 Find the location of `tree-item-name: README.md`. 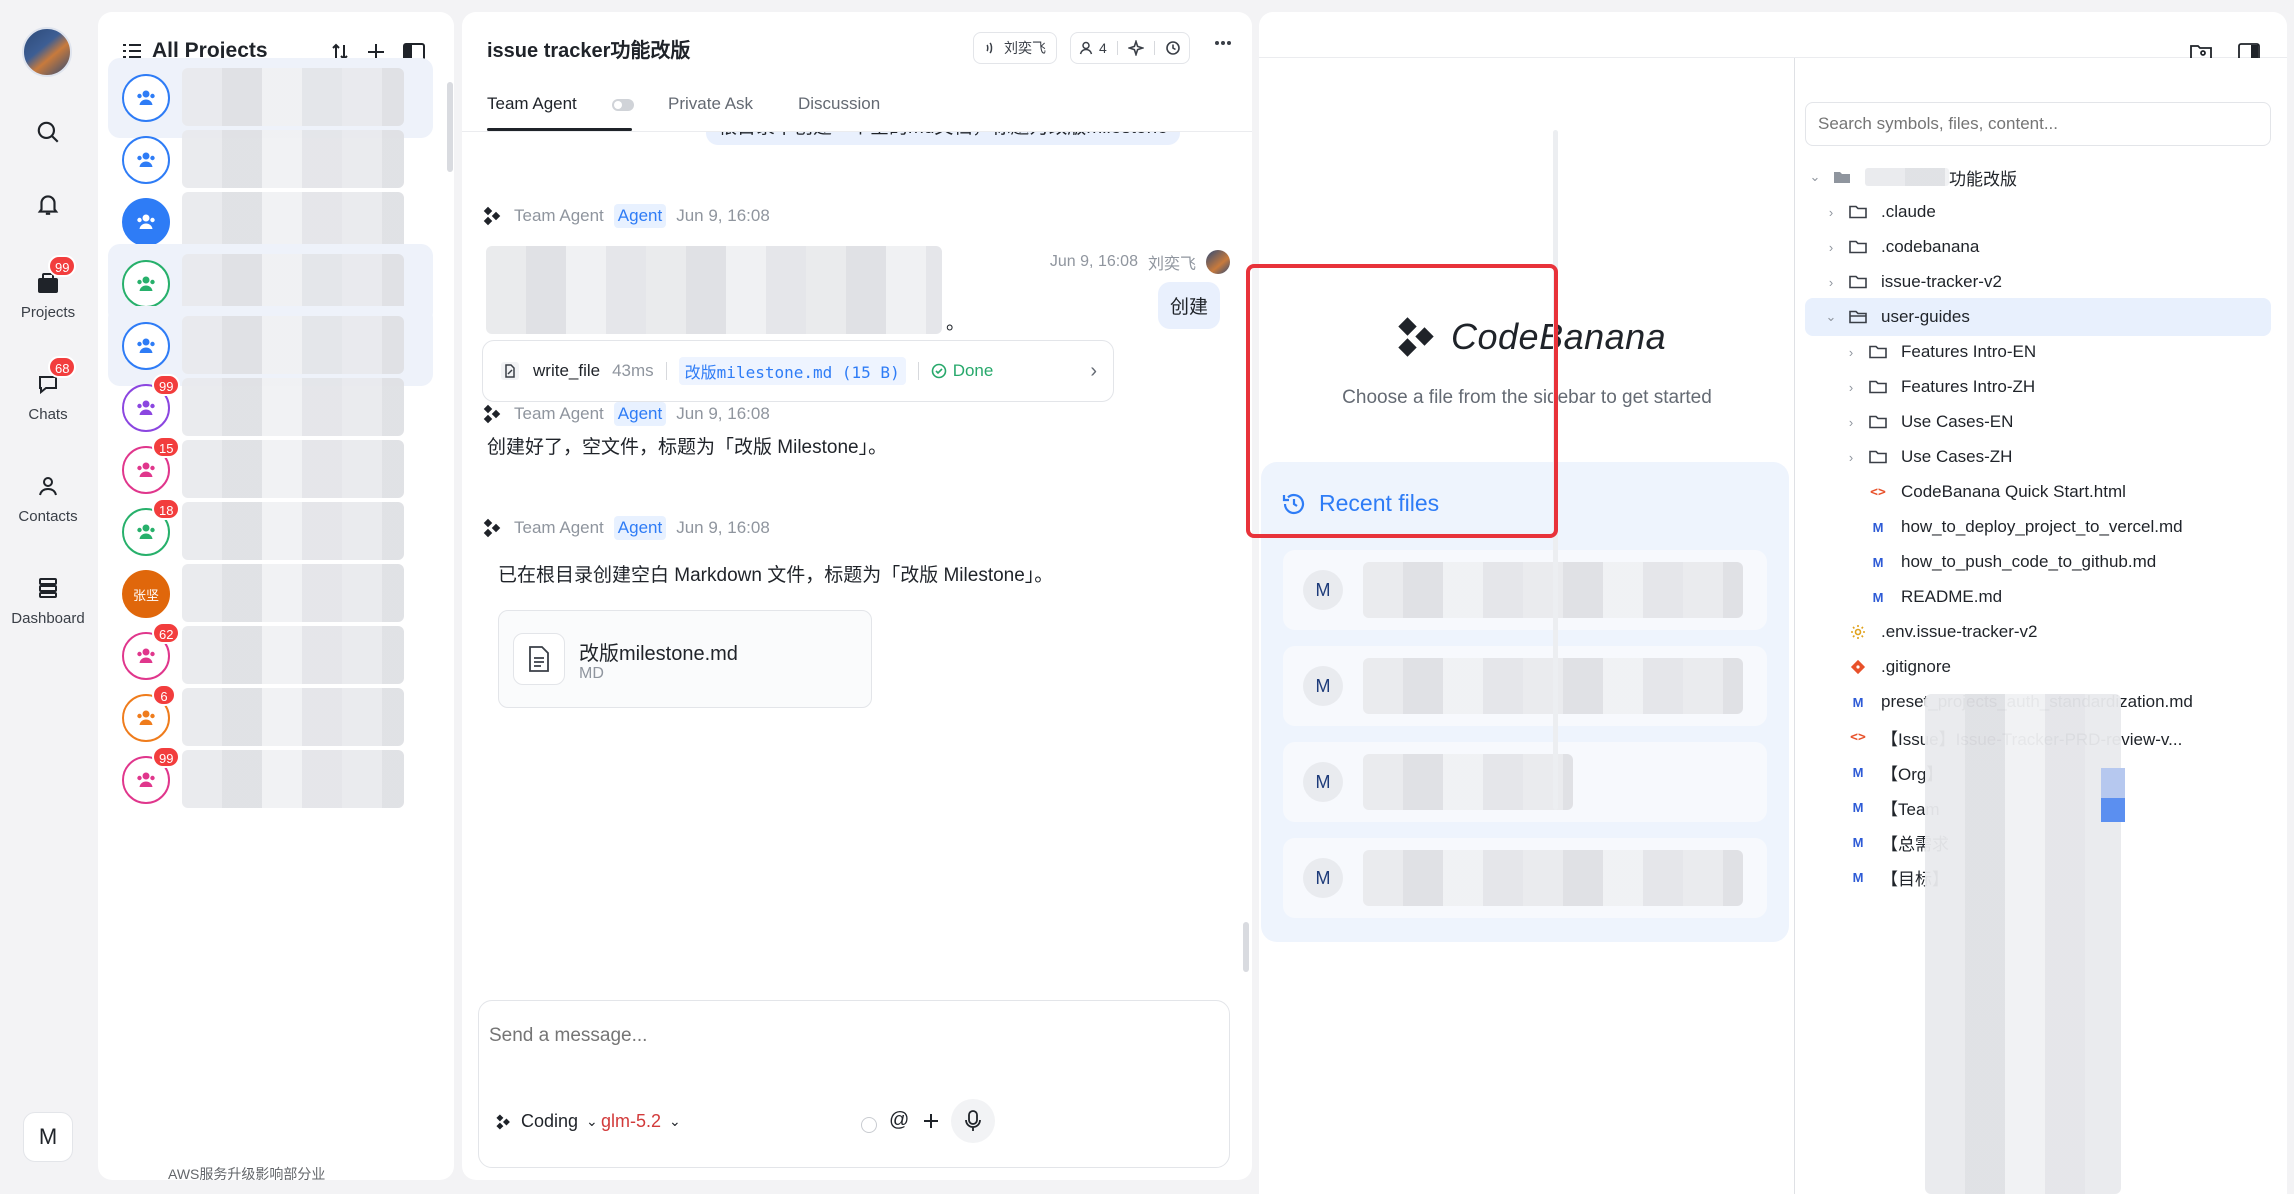

tree-item-name: README.md is located at coordinates (1952, 596).